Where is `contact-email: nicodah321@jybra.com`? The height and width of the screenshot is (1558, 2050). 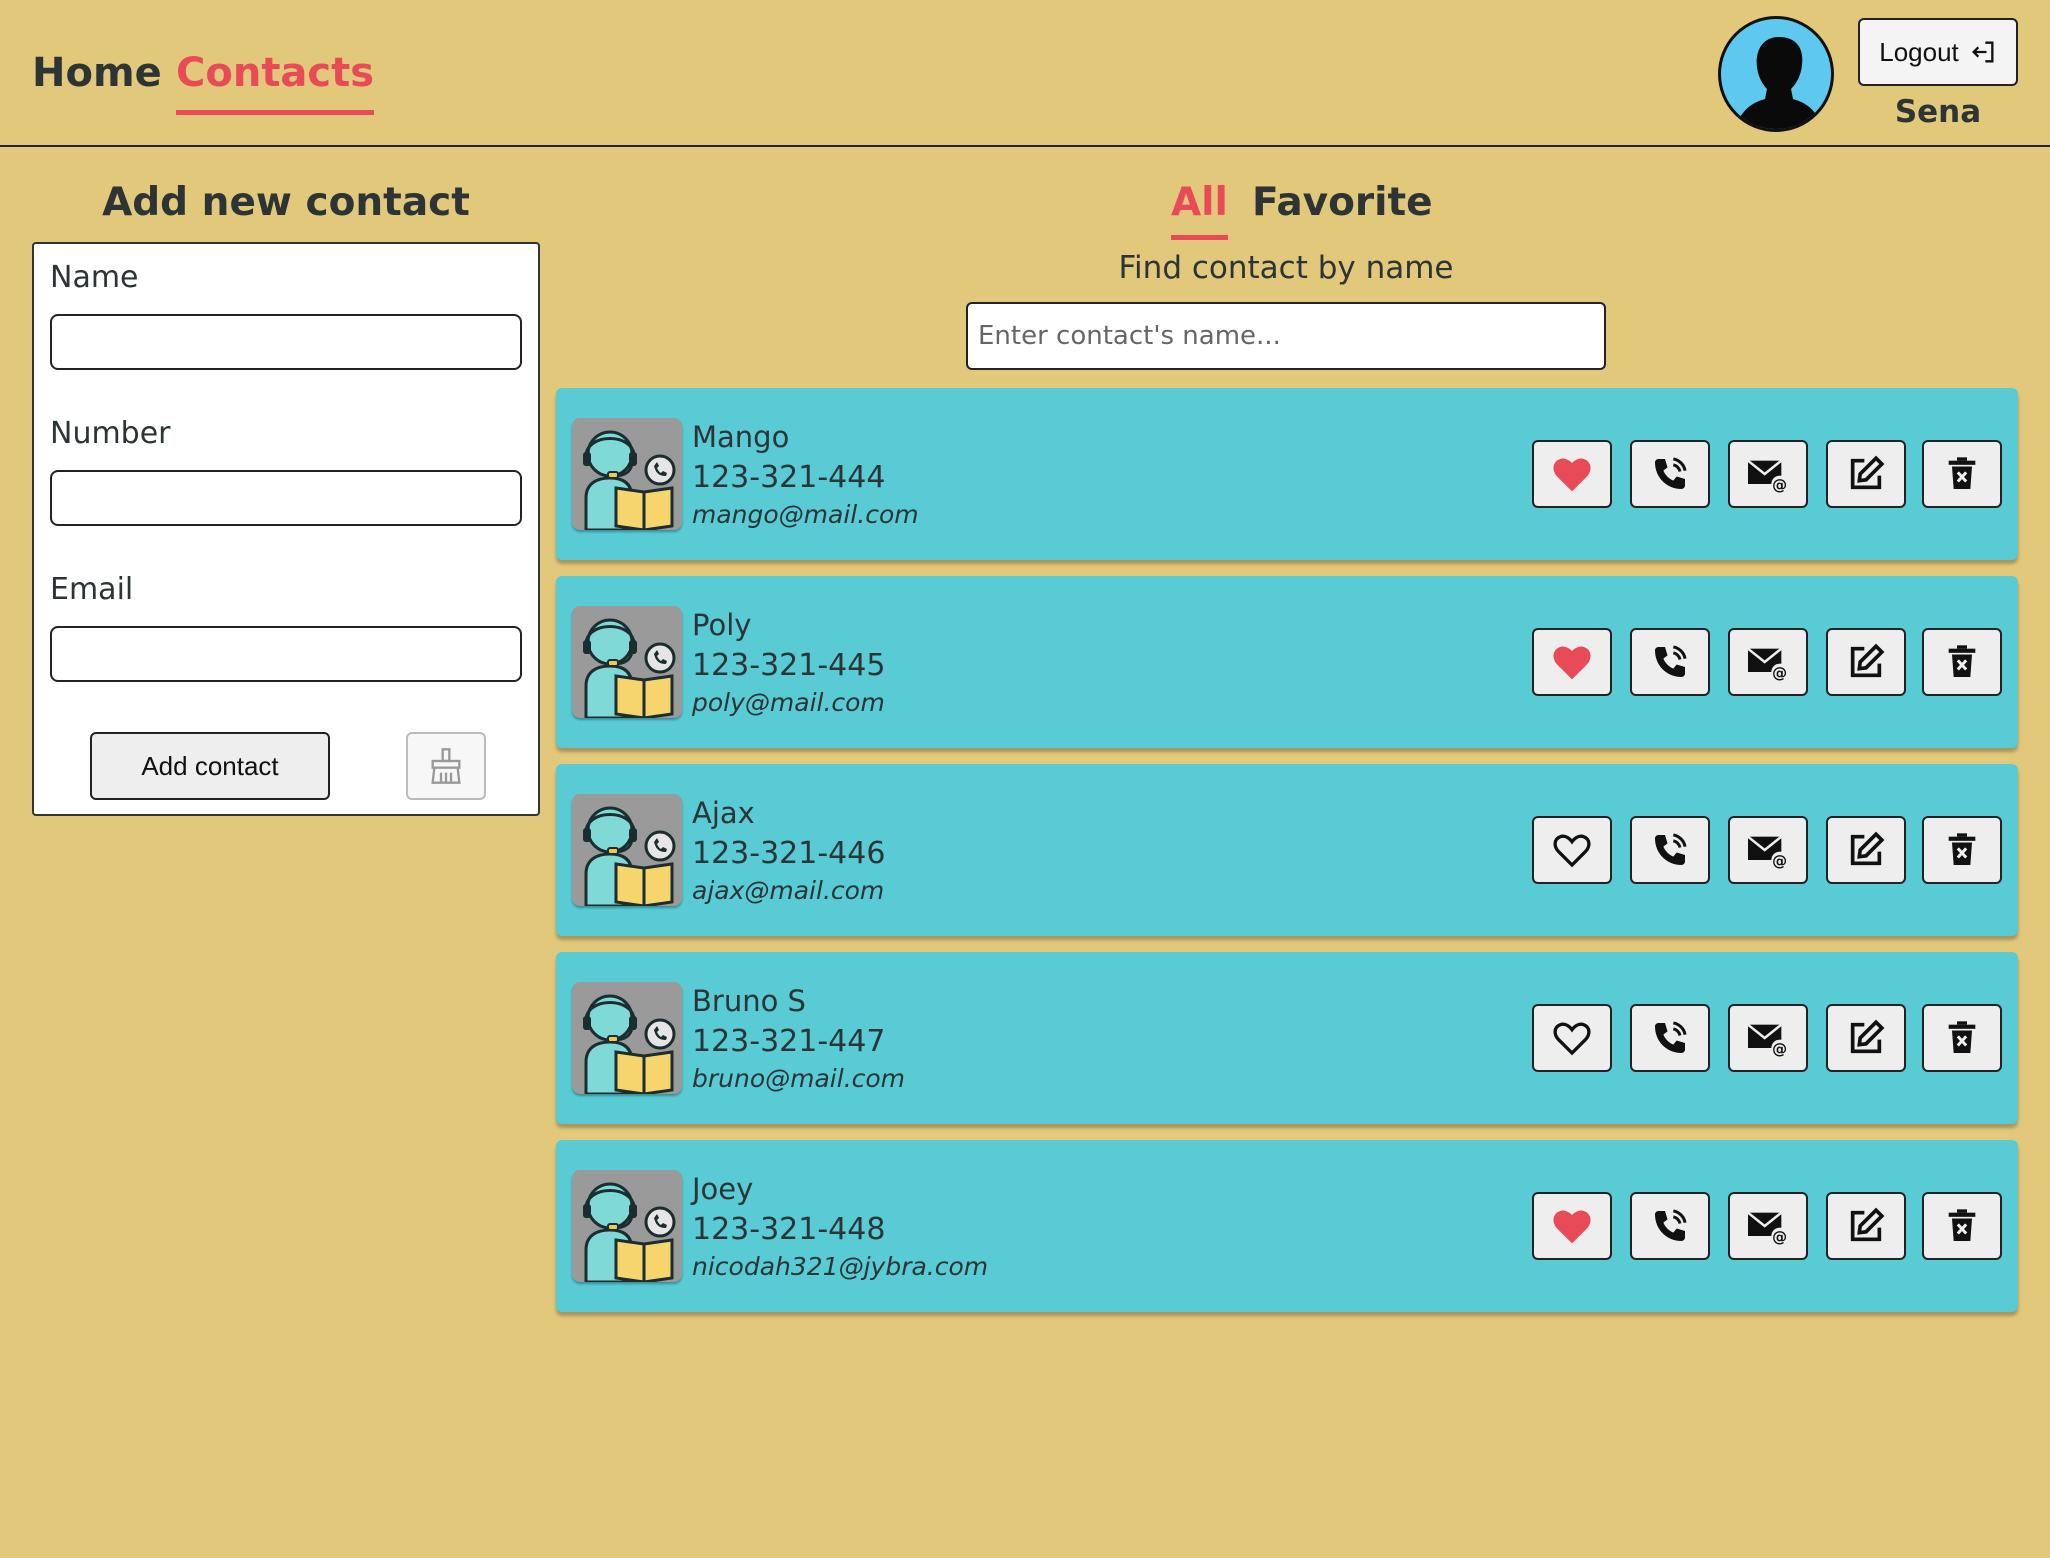 contact-email: nicodah321@jybra.com is located at coordinates (840, 1266).